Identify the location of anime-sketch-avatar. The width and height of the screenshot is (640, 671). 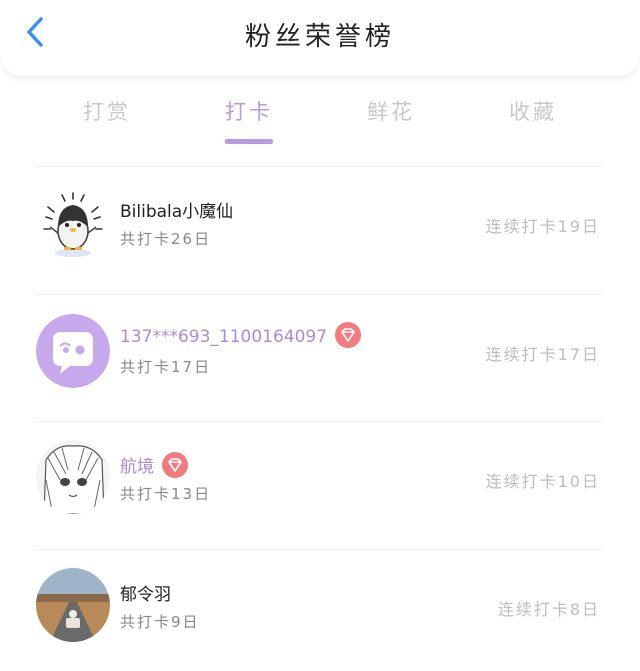
(73, 477).